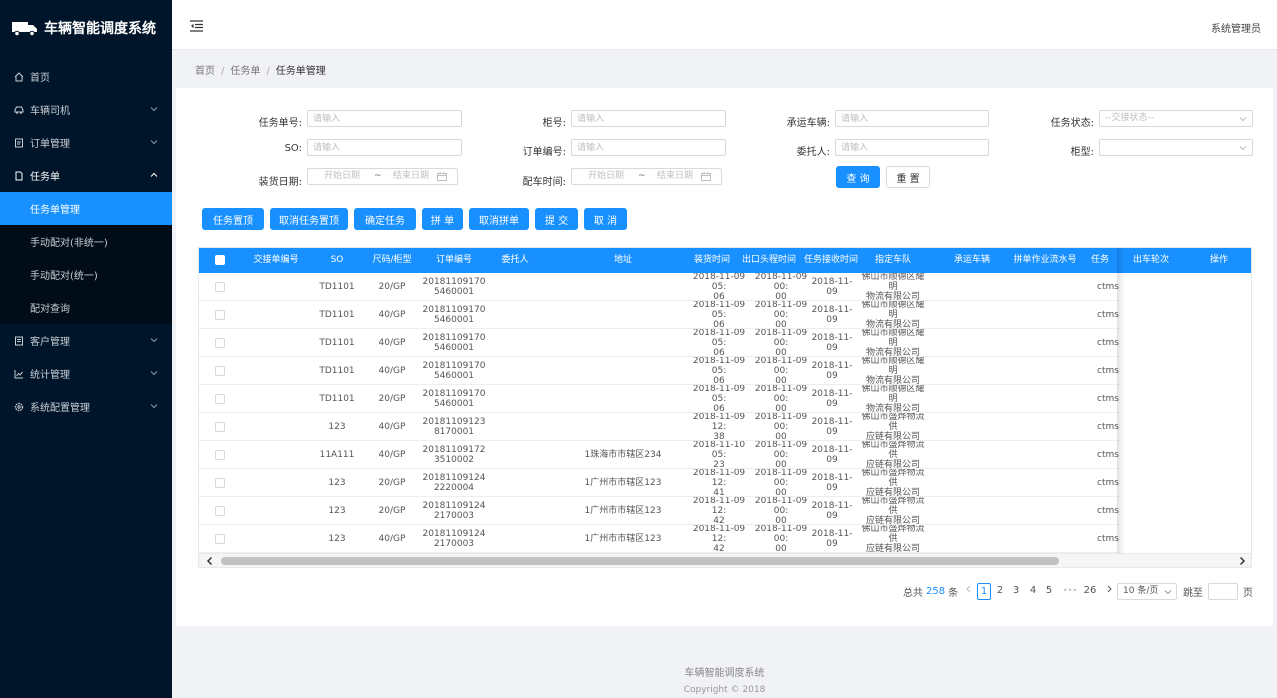 Image resolution: width=1277 pixels, height=698 pixels. I want to click on task-status-select: --交接状态--, so click(1176, 118).